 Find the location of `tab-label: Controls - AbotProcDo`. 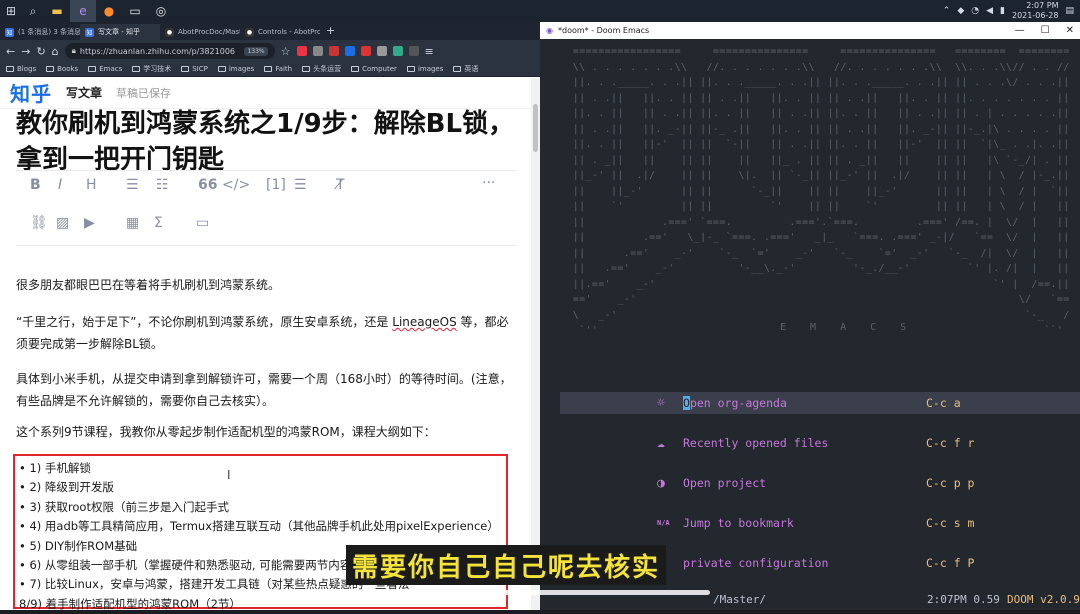

tab-label: Controls - AbotProcDo is located at coordinates (289, 32).